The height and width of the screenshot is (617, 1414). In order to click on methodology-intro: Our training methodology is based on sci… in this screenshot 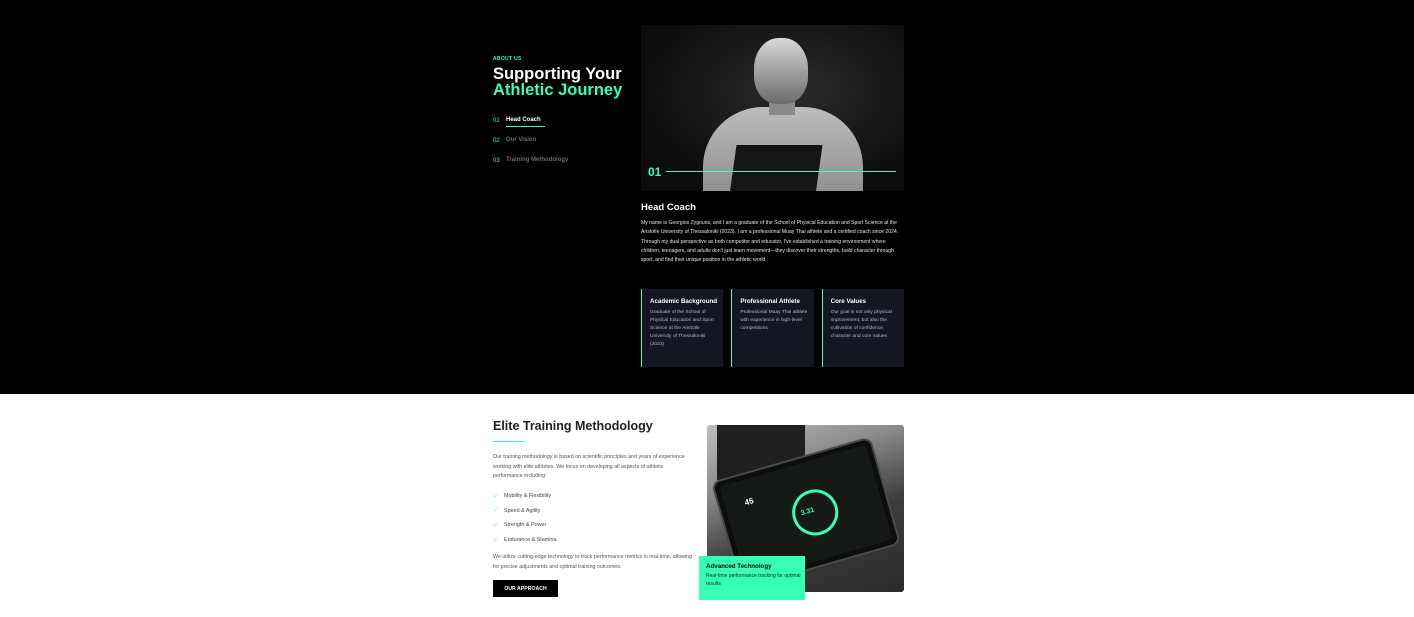, I will do `click(589, 466)`.